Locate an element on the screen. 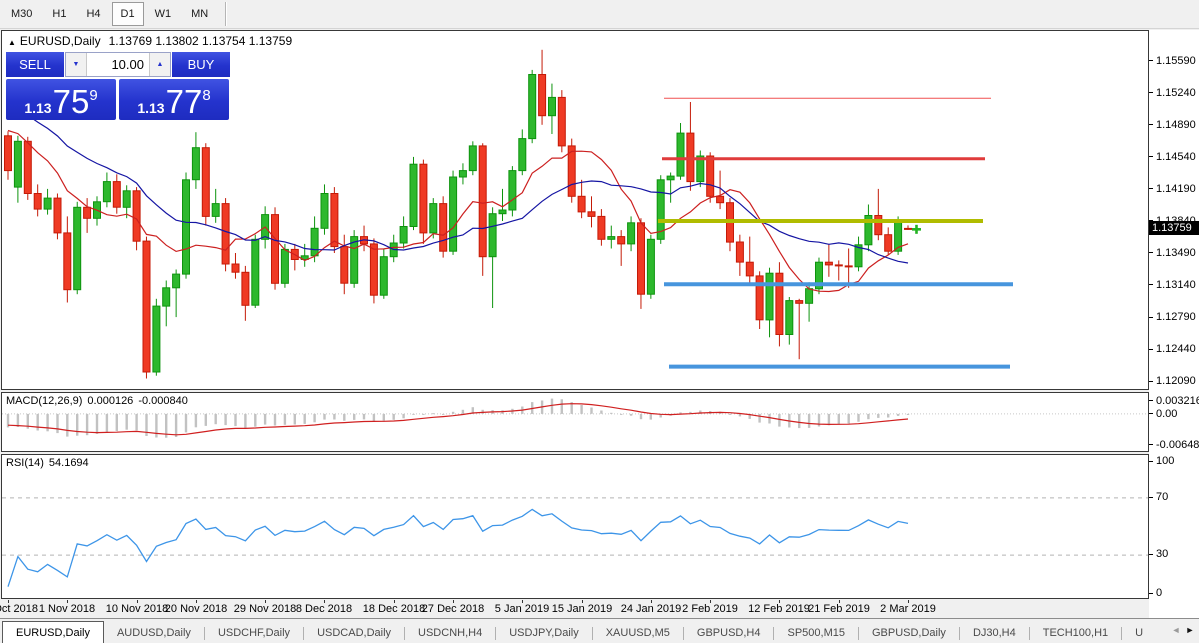  volume-increase-button: ▲ is located at coordinates (159, 64).